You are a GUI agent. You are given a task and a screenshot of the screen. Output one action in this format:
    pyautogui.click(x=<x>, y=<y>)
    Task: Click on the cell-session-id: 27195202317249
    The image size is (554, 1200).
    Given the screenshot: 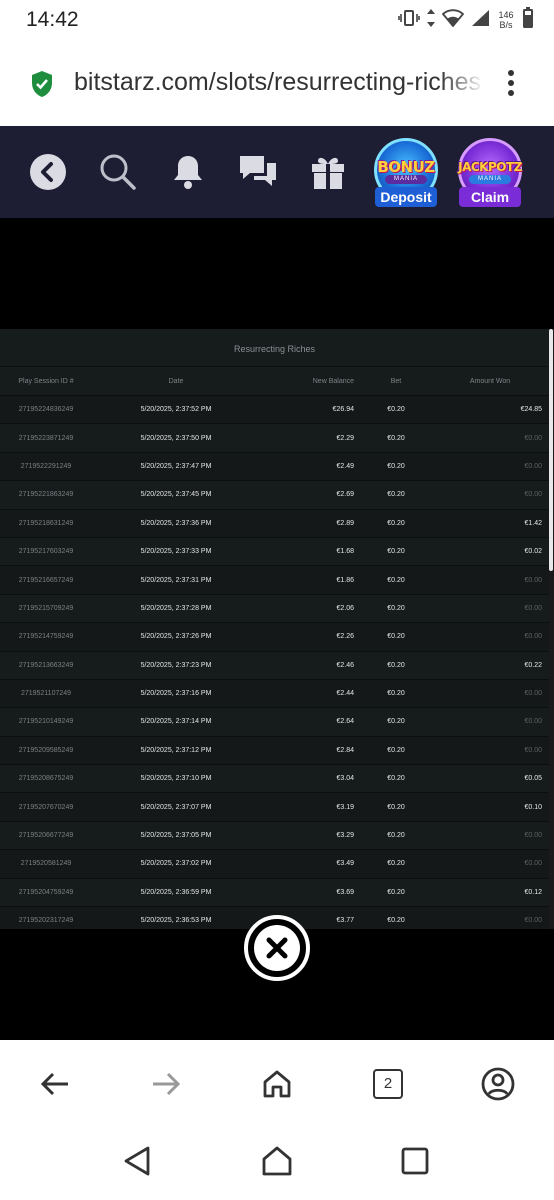 What is the action you would take?
    pyautogui.click(x=46, y=921)
    